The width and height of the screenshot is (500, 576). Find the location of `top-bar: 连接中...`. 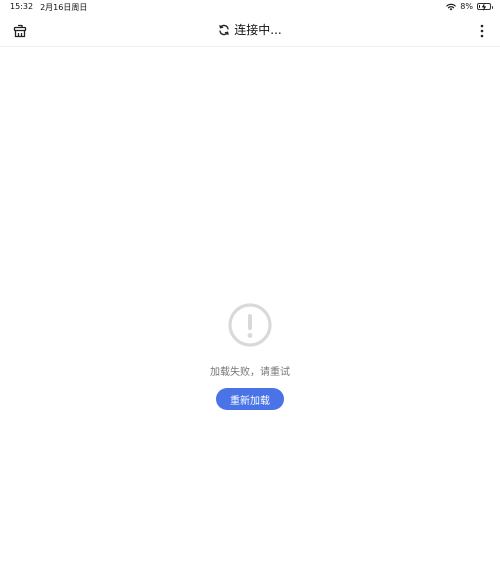

top-bar: 连接中... is located at coordinates (250, 30).